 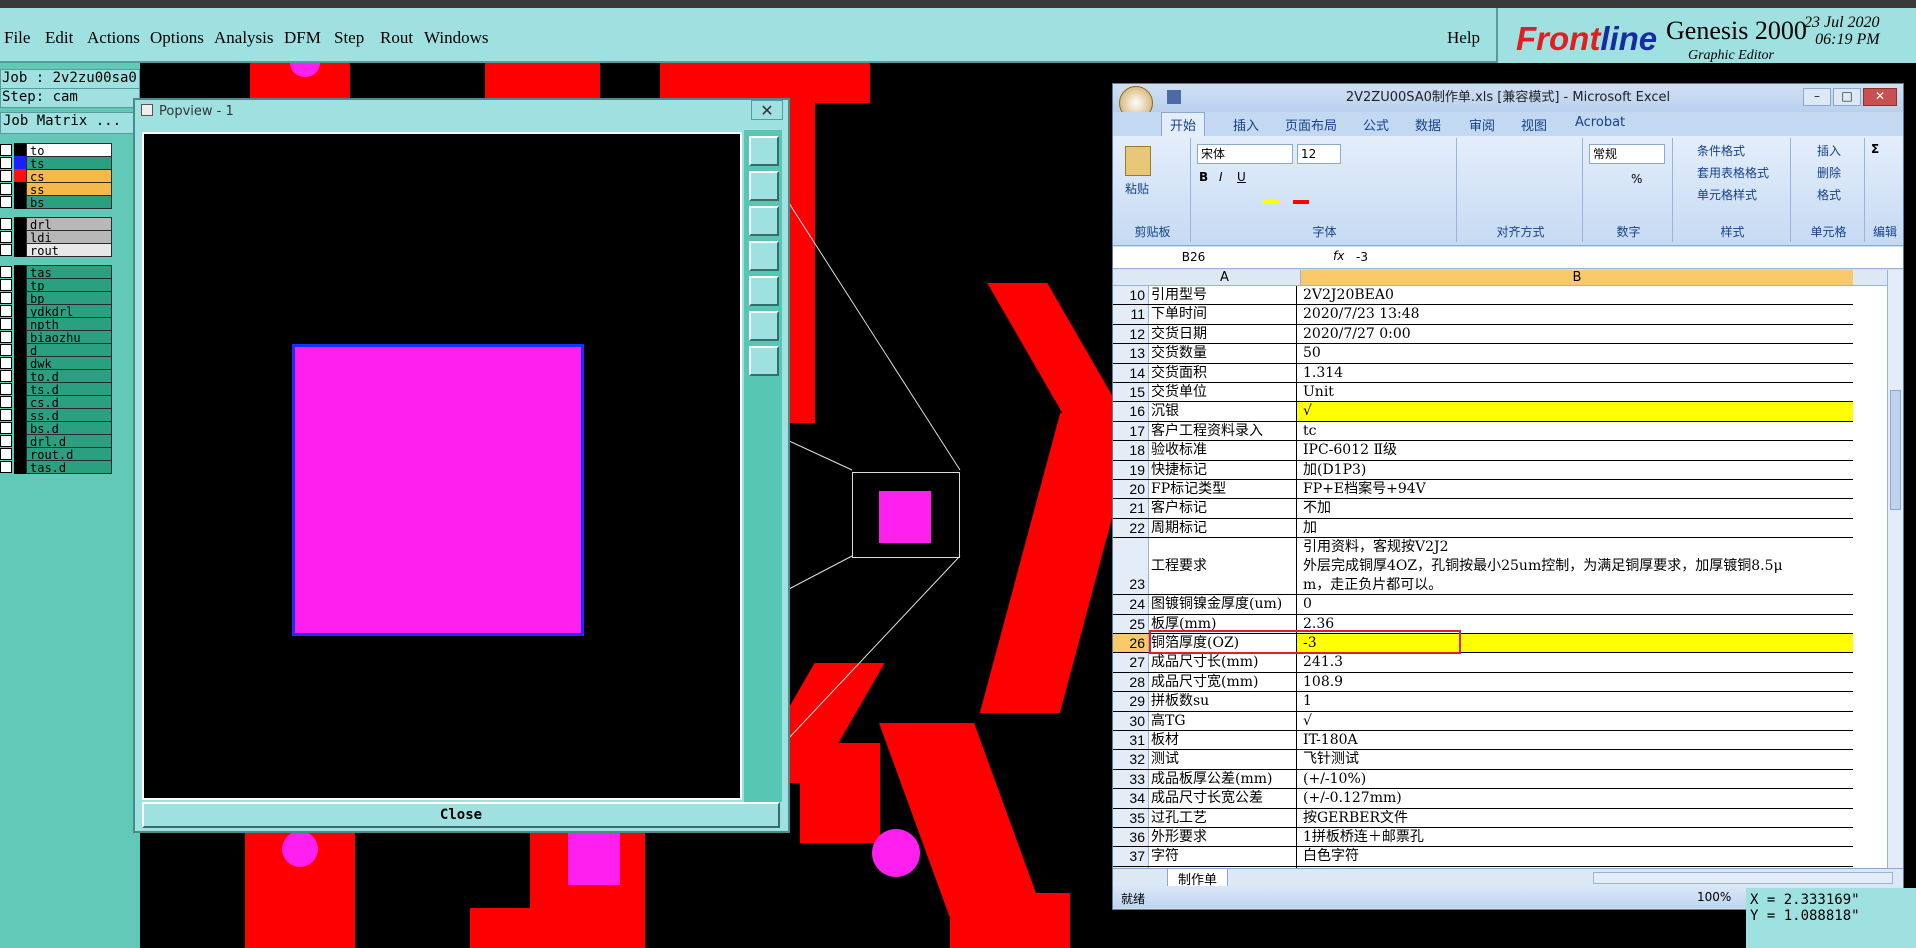 I want to click on menu-rout: Rout, so click(x=396, y=38).